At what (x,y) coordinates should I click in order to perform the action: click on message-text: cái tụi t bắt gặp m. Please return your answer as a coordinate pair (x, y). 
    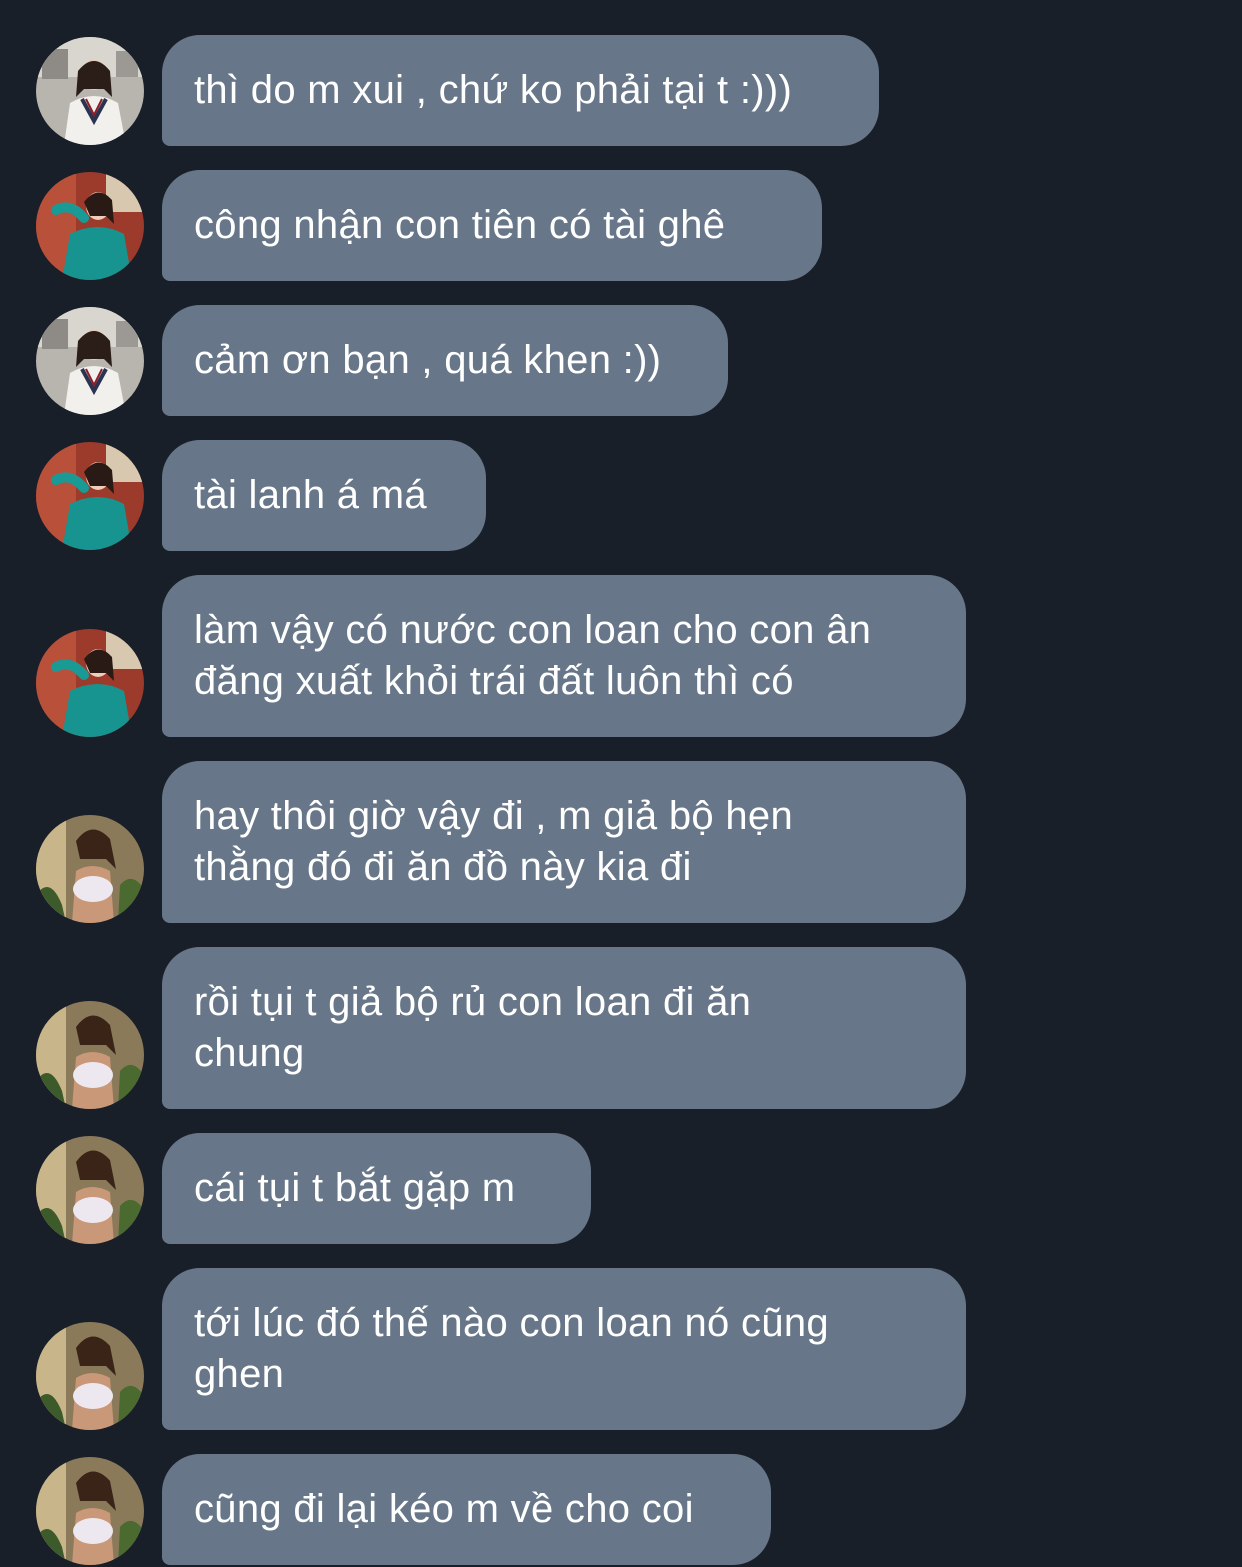
    Looking at the image, I should click on (355, 1188).